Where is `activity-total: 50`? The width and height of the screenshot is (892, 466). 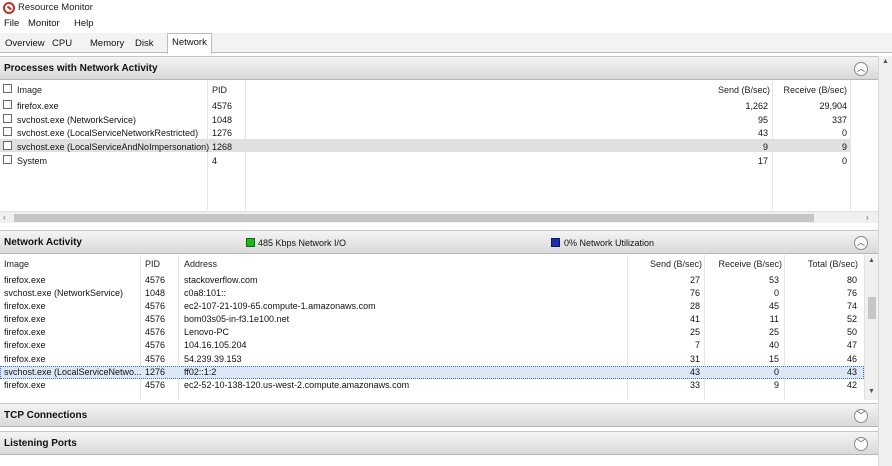
activity-total: 50 is located at coordinates (851, 332).